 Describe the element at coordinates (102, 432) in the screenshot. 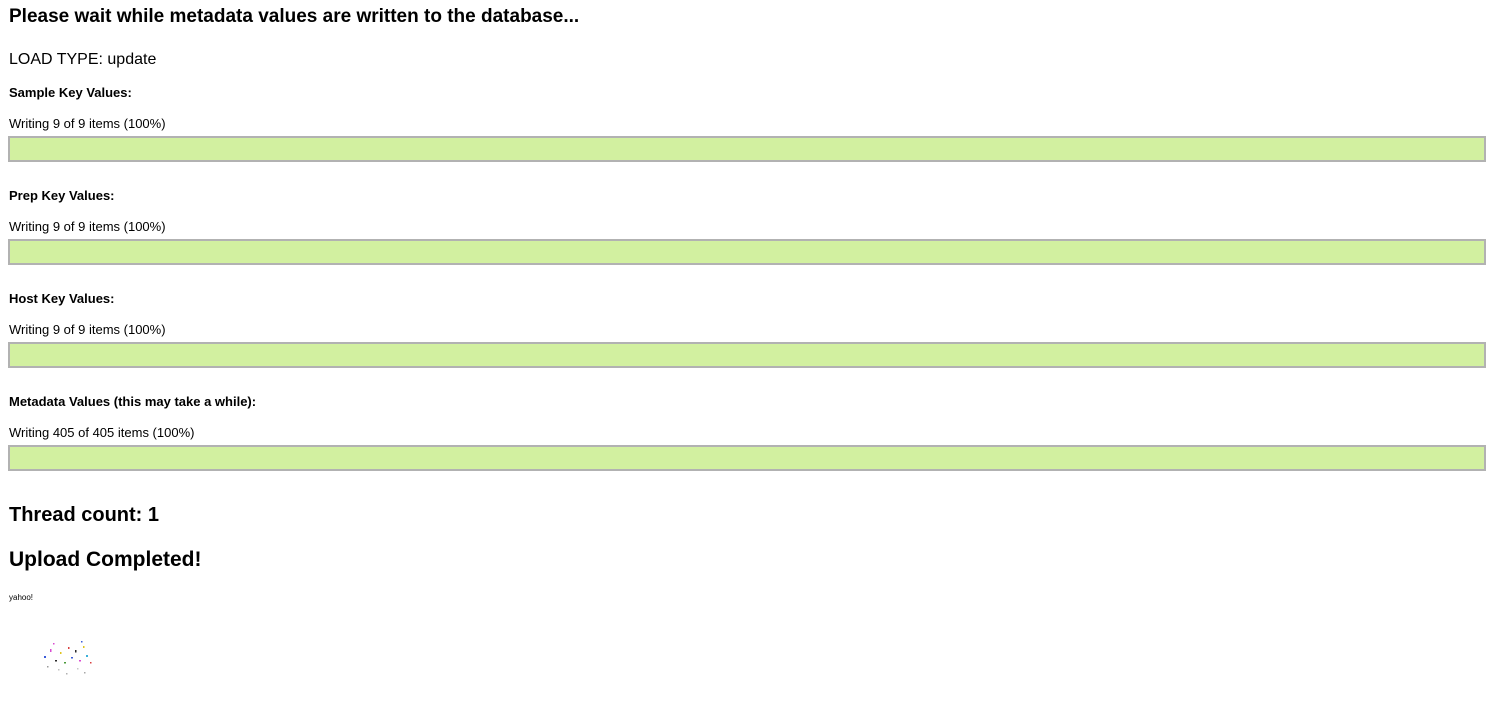

I see `metadata-values-status: Writing 405 of 405 items (100%)` at that location.